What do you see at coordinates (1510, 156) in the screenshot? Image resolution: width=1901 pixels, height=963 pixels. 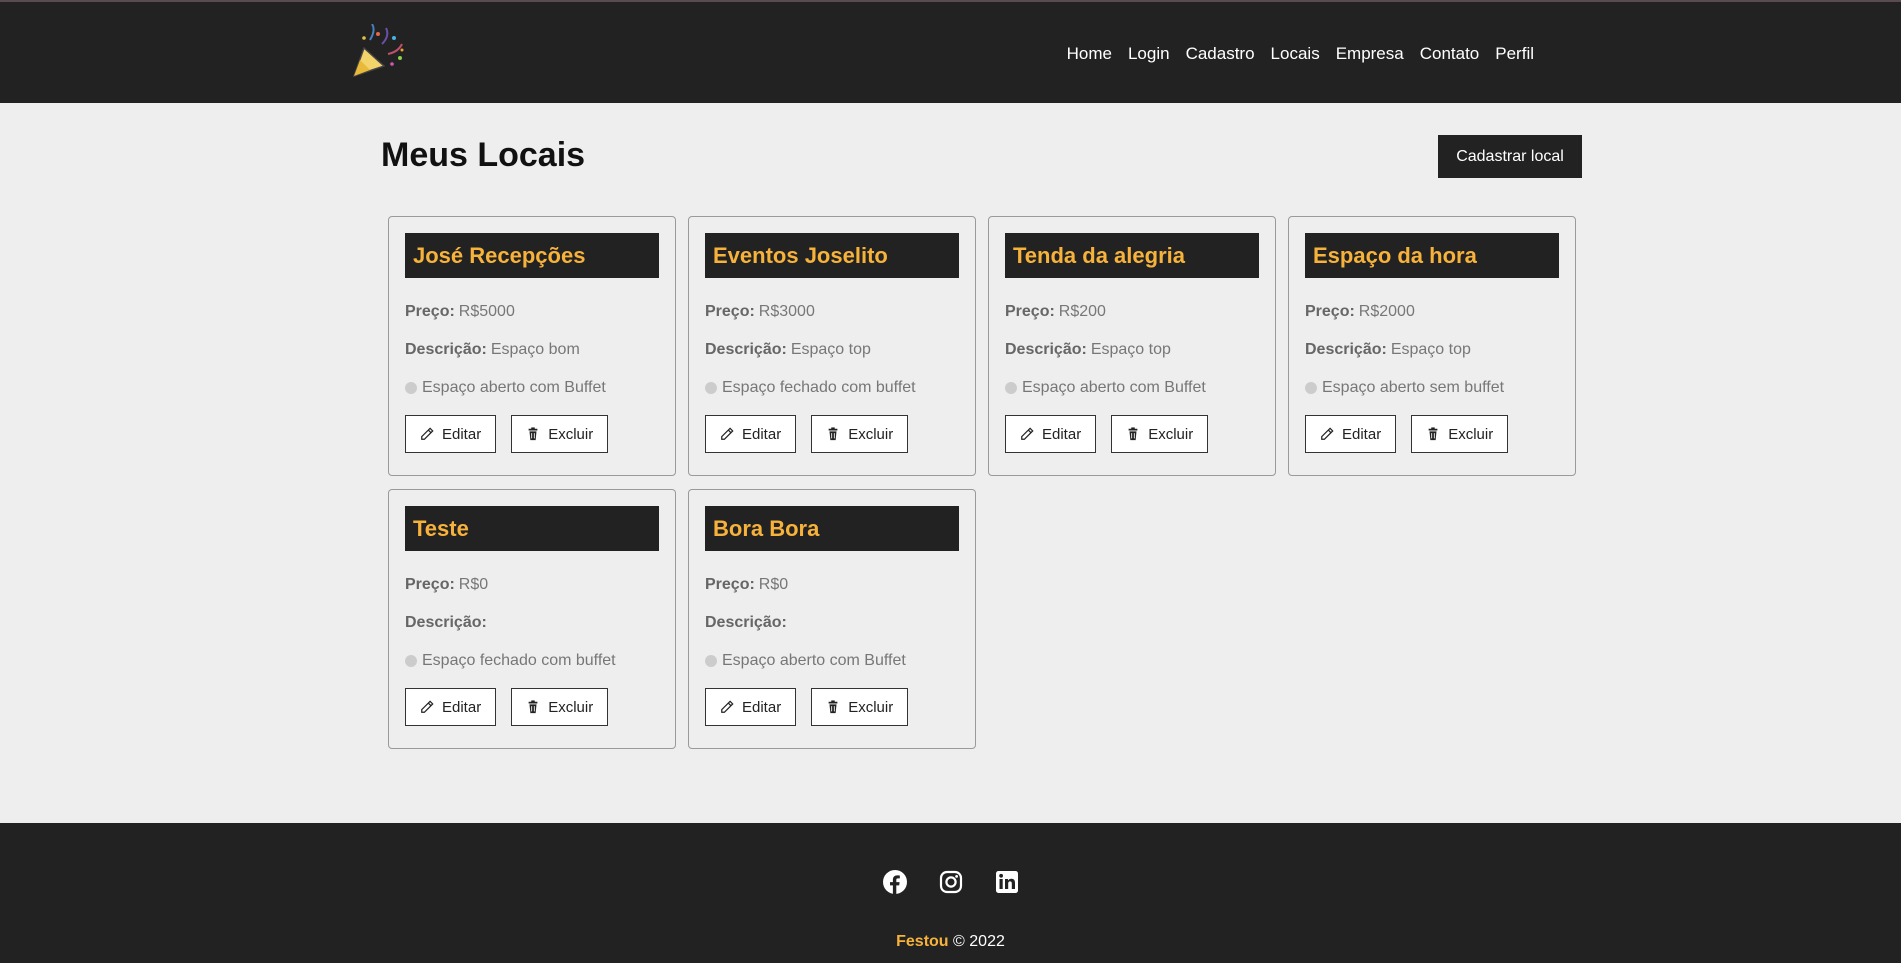 I see `add-venue-button: Cadastrar local` at bounding box center [1510, 156].